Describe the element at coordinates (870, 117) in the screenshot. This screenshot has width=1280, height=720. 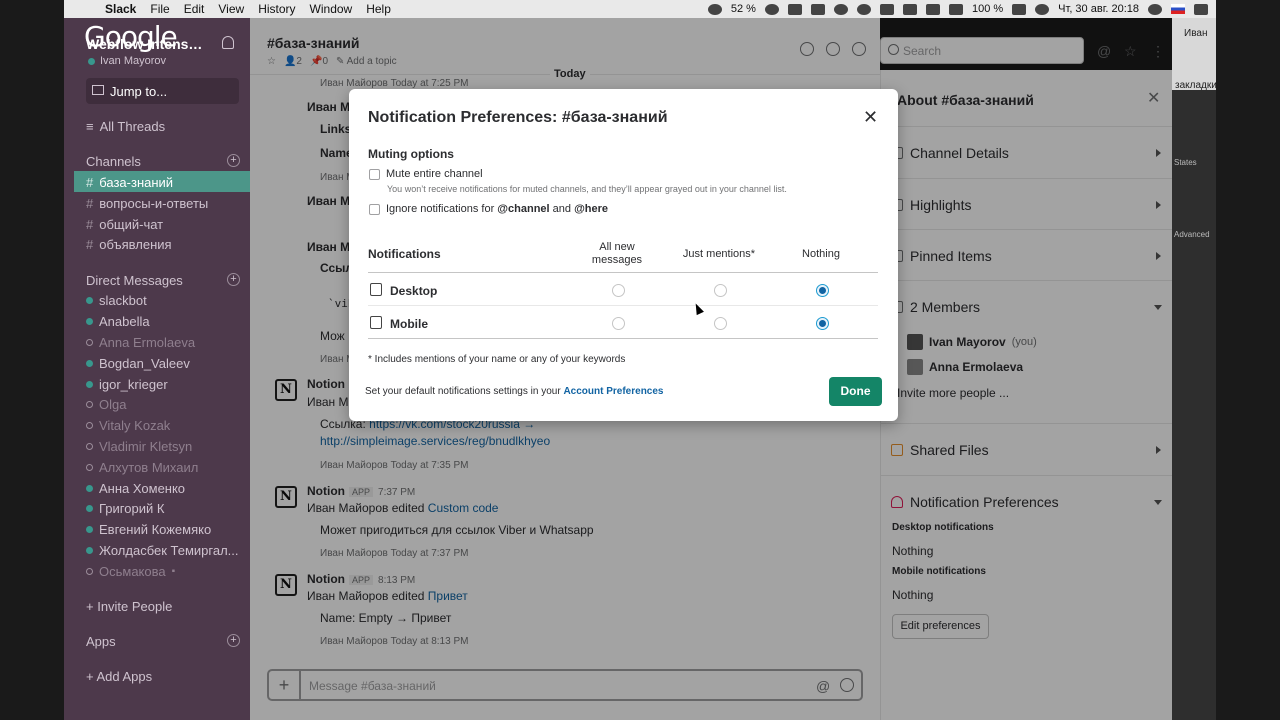
I see `close-icon: ✕` at that location.